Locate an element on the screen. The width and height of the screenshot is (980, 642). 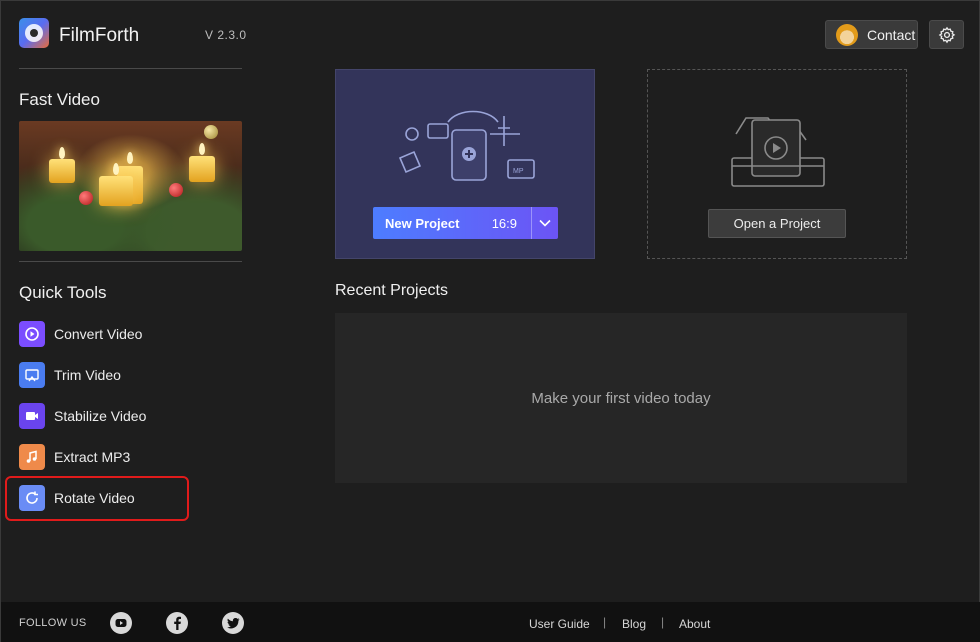
fast-video-title: Fast Video is located at coordinates (59, 99).